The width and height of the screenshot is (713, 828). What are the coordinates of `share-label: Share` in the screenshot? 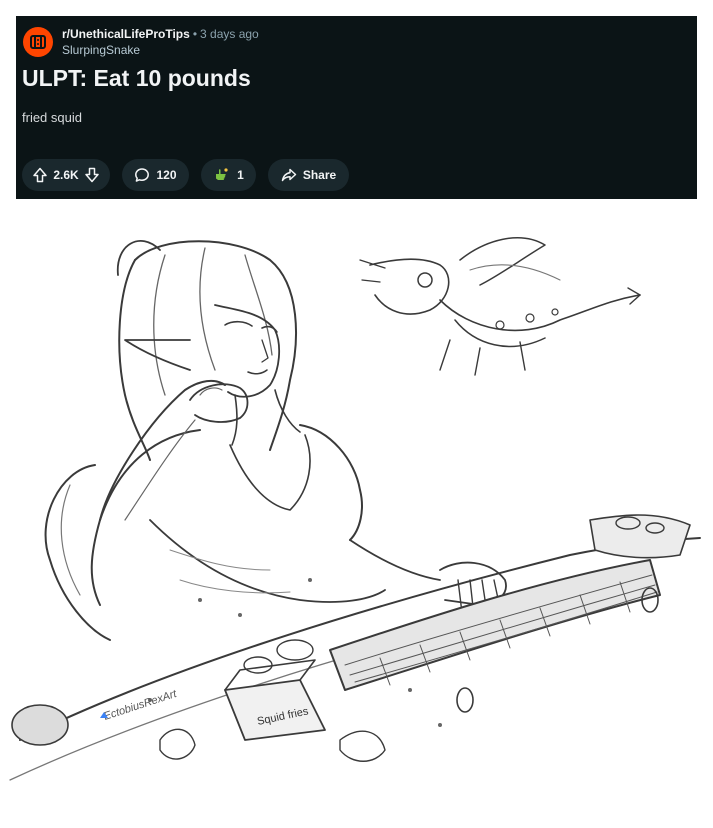 It's located at (319, 175).